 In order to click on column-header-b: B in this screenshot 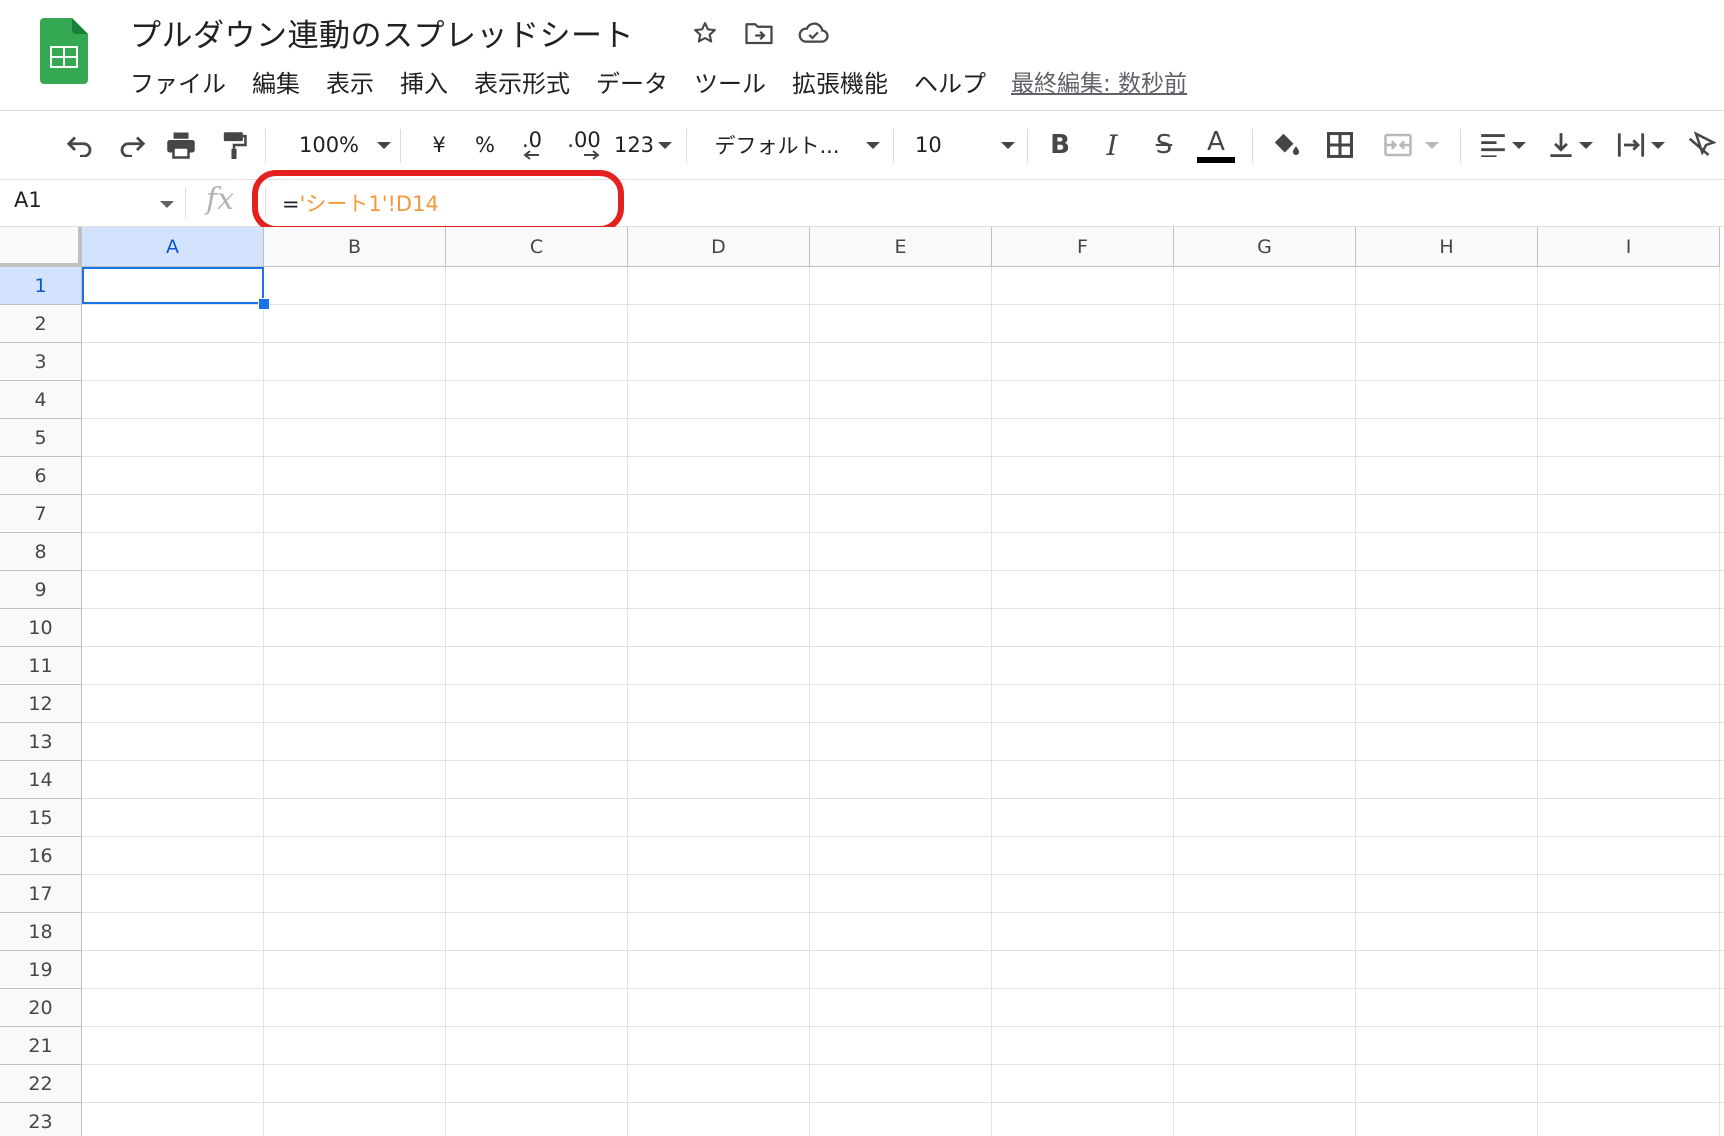, I will do `click(355, 247)`.